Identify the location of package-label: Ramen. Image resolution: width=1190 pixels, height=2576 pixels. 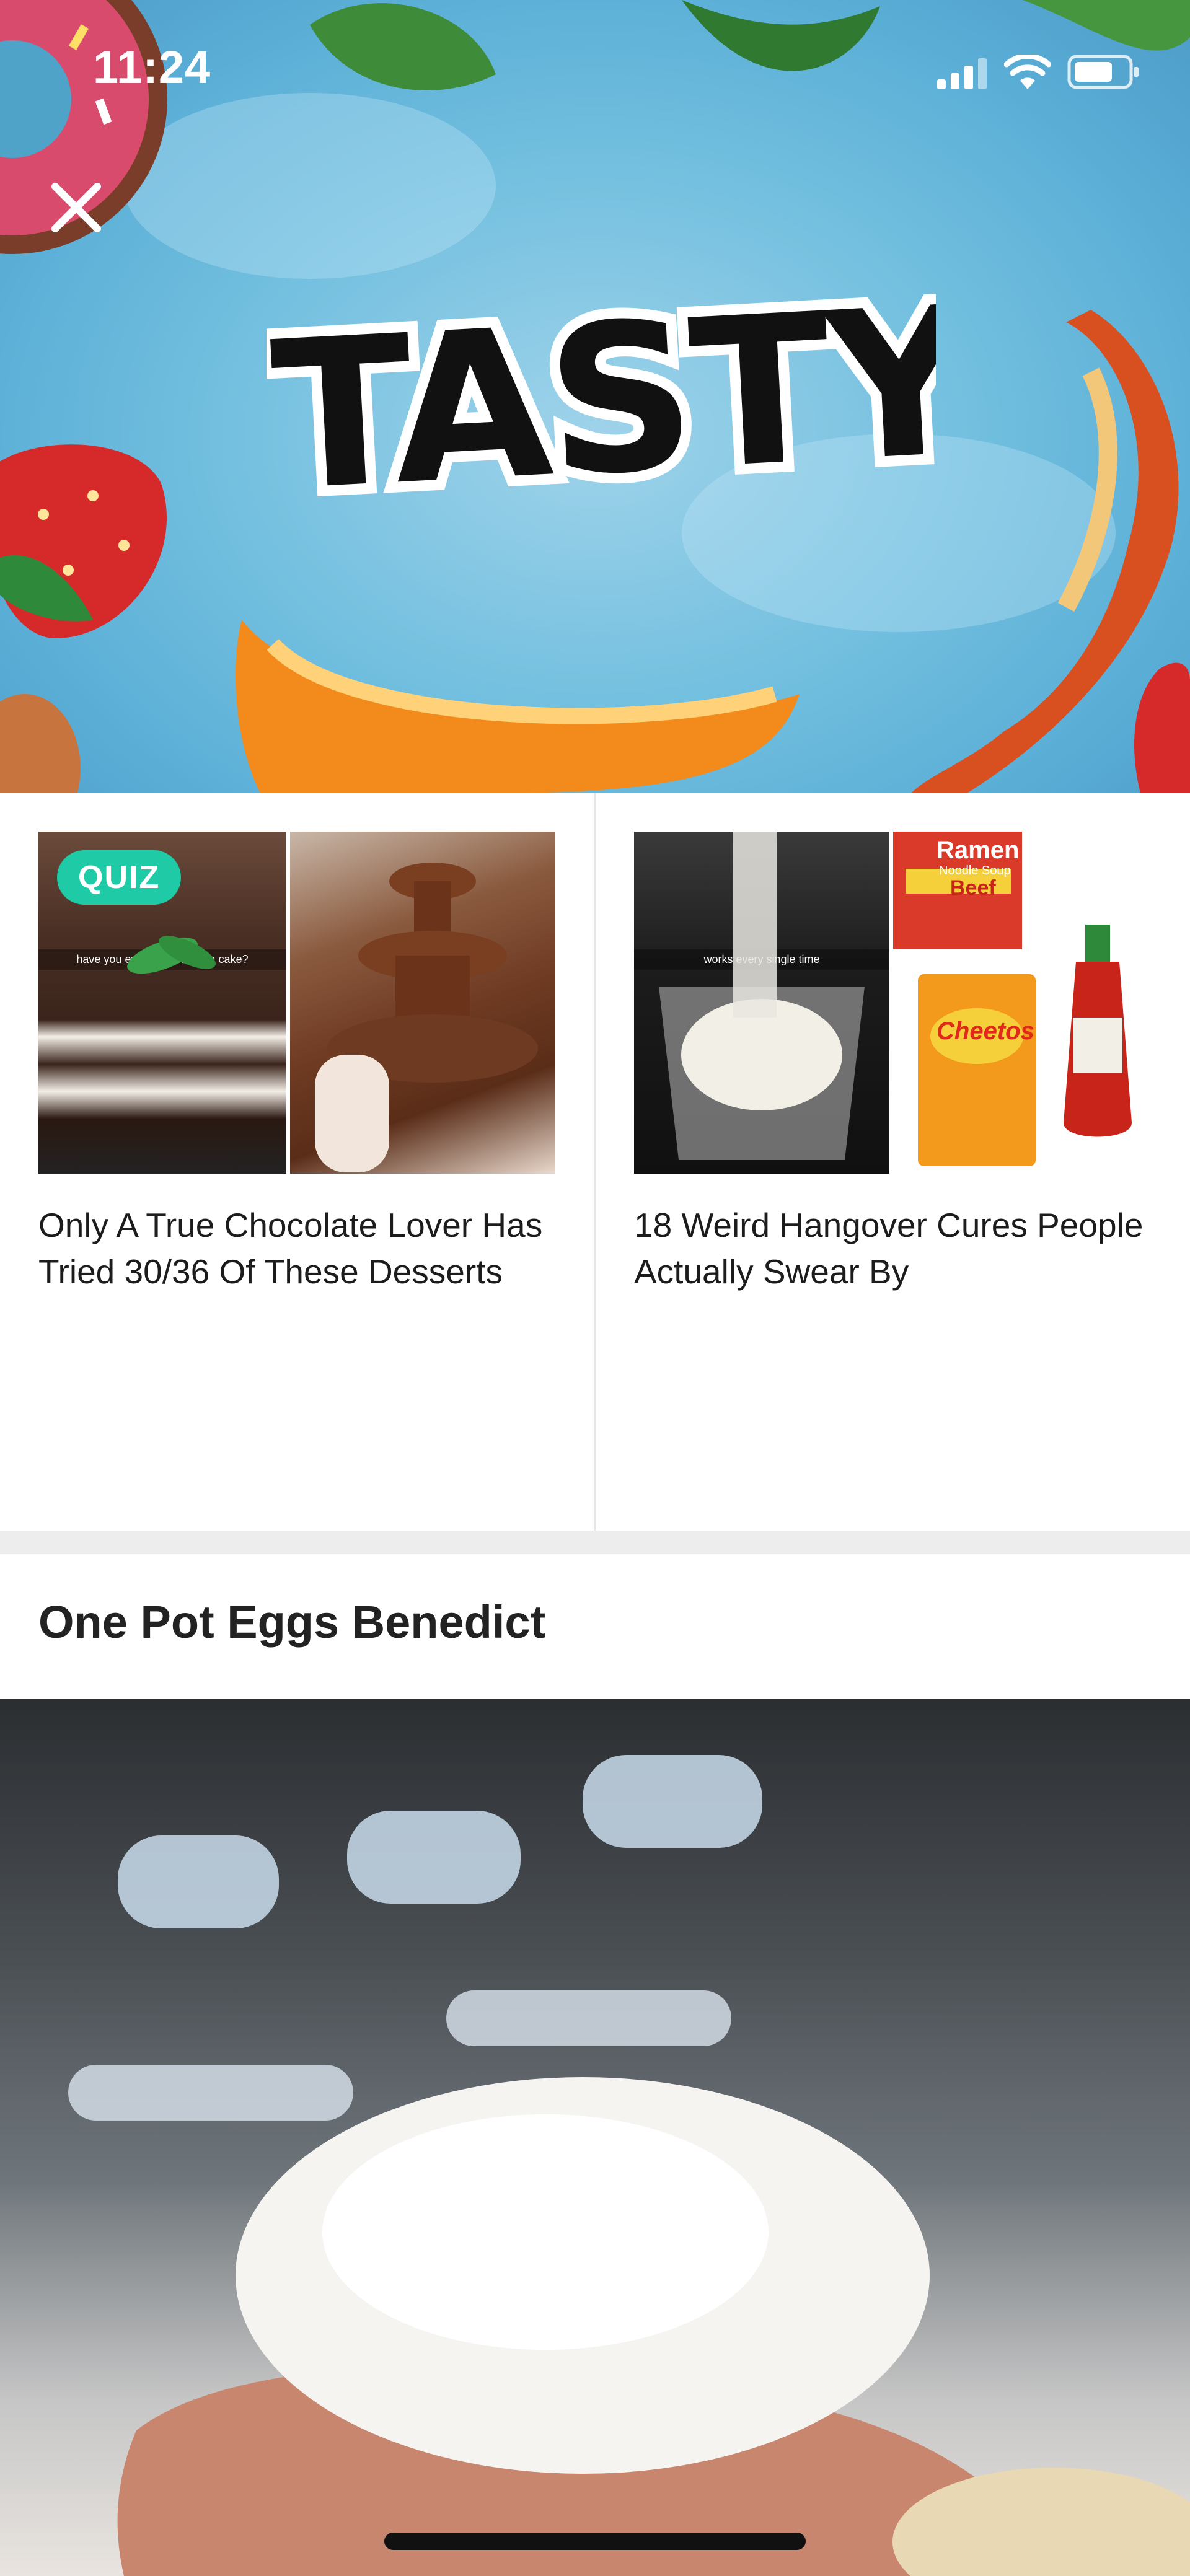
(978, 851).